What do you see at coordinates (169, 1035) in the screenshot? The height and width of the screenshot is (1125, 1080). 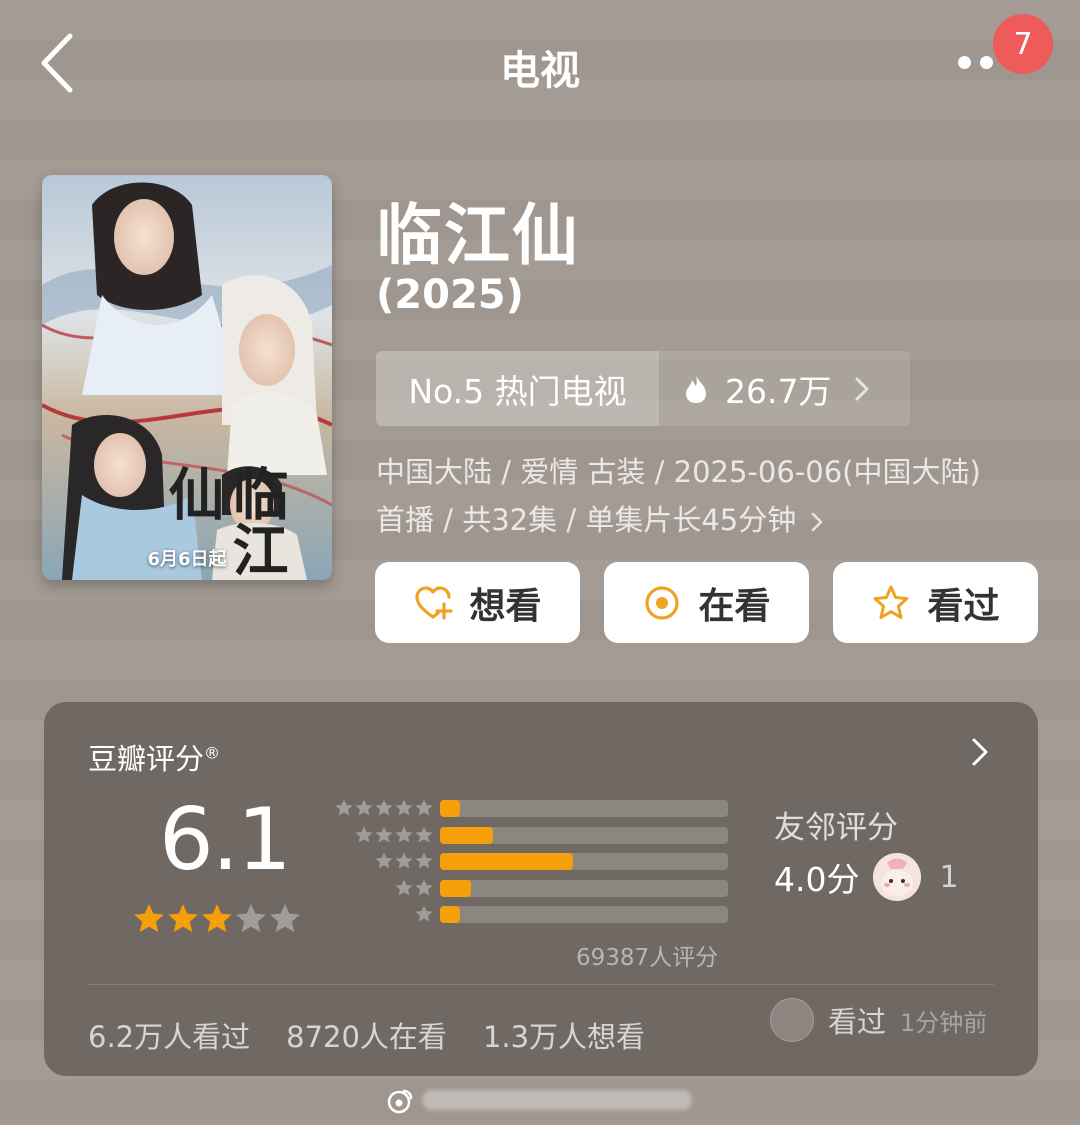 I see `stat-watched: 6.2万人看过` at bounding box center [169, 1035].